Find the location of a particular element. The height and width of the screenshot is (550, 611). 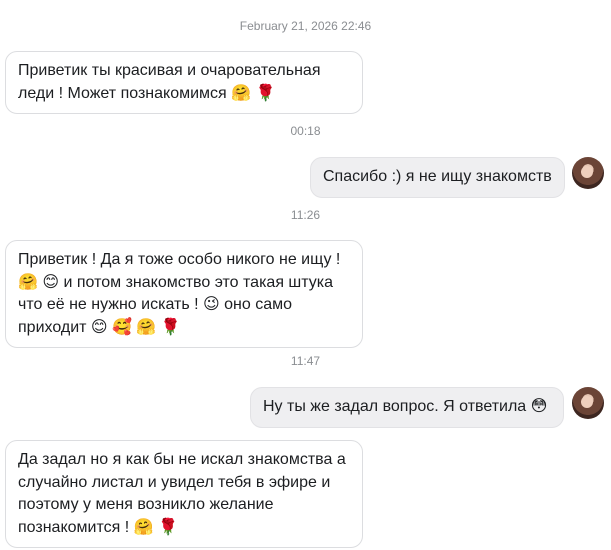

message-outgoing-1: Спасибо :) я не ищу знакомств is located at coordinates (437, 177).